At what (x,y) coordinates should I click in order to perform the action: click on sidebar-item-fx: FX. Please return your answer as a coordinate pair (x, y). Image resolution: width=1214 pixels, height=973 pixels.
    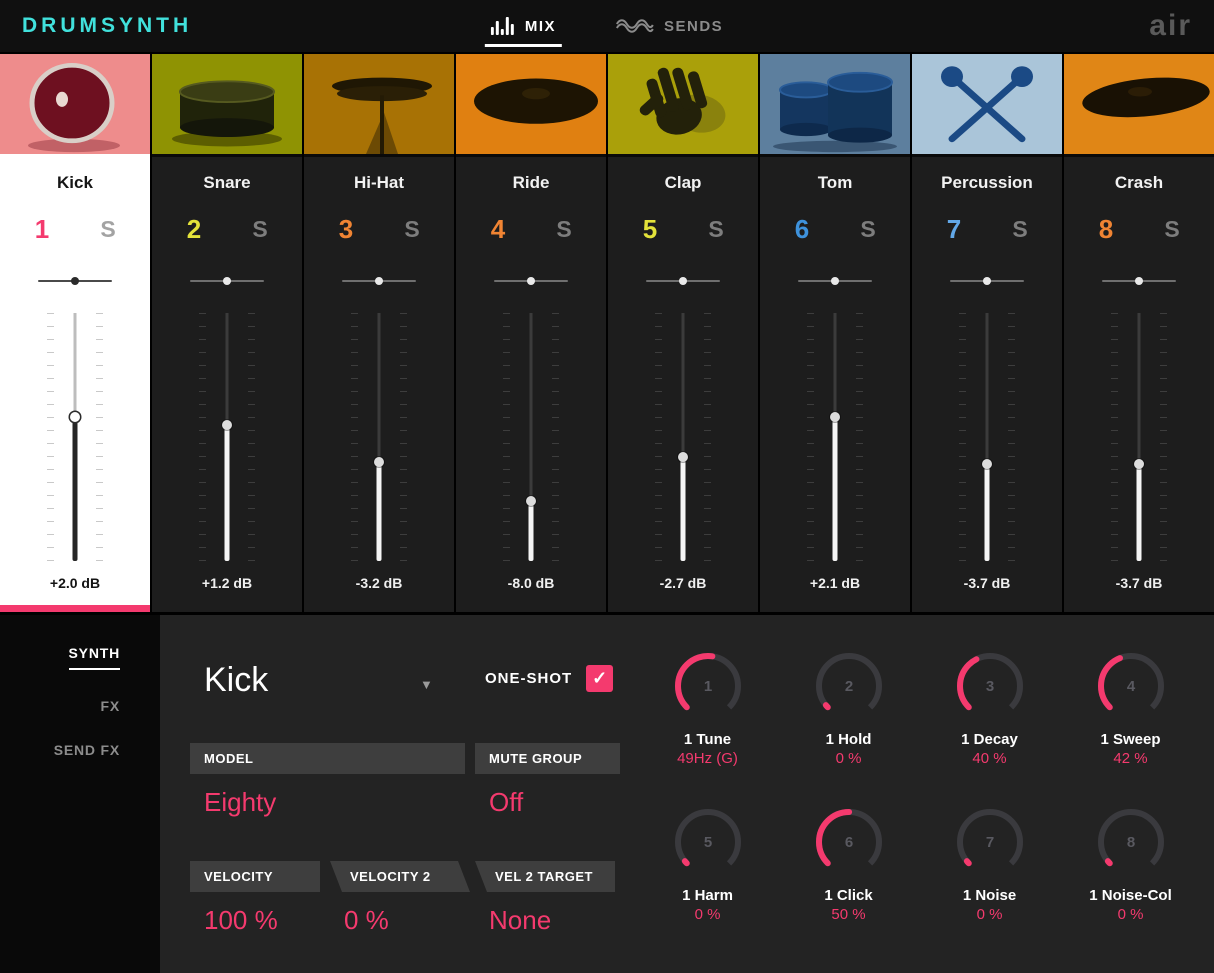
    Looking at the image, I should click on (111, 706).